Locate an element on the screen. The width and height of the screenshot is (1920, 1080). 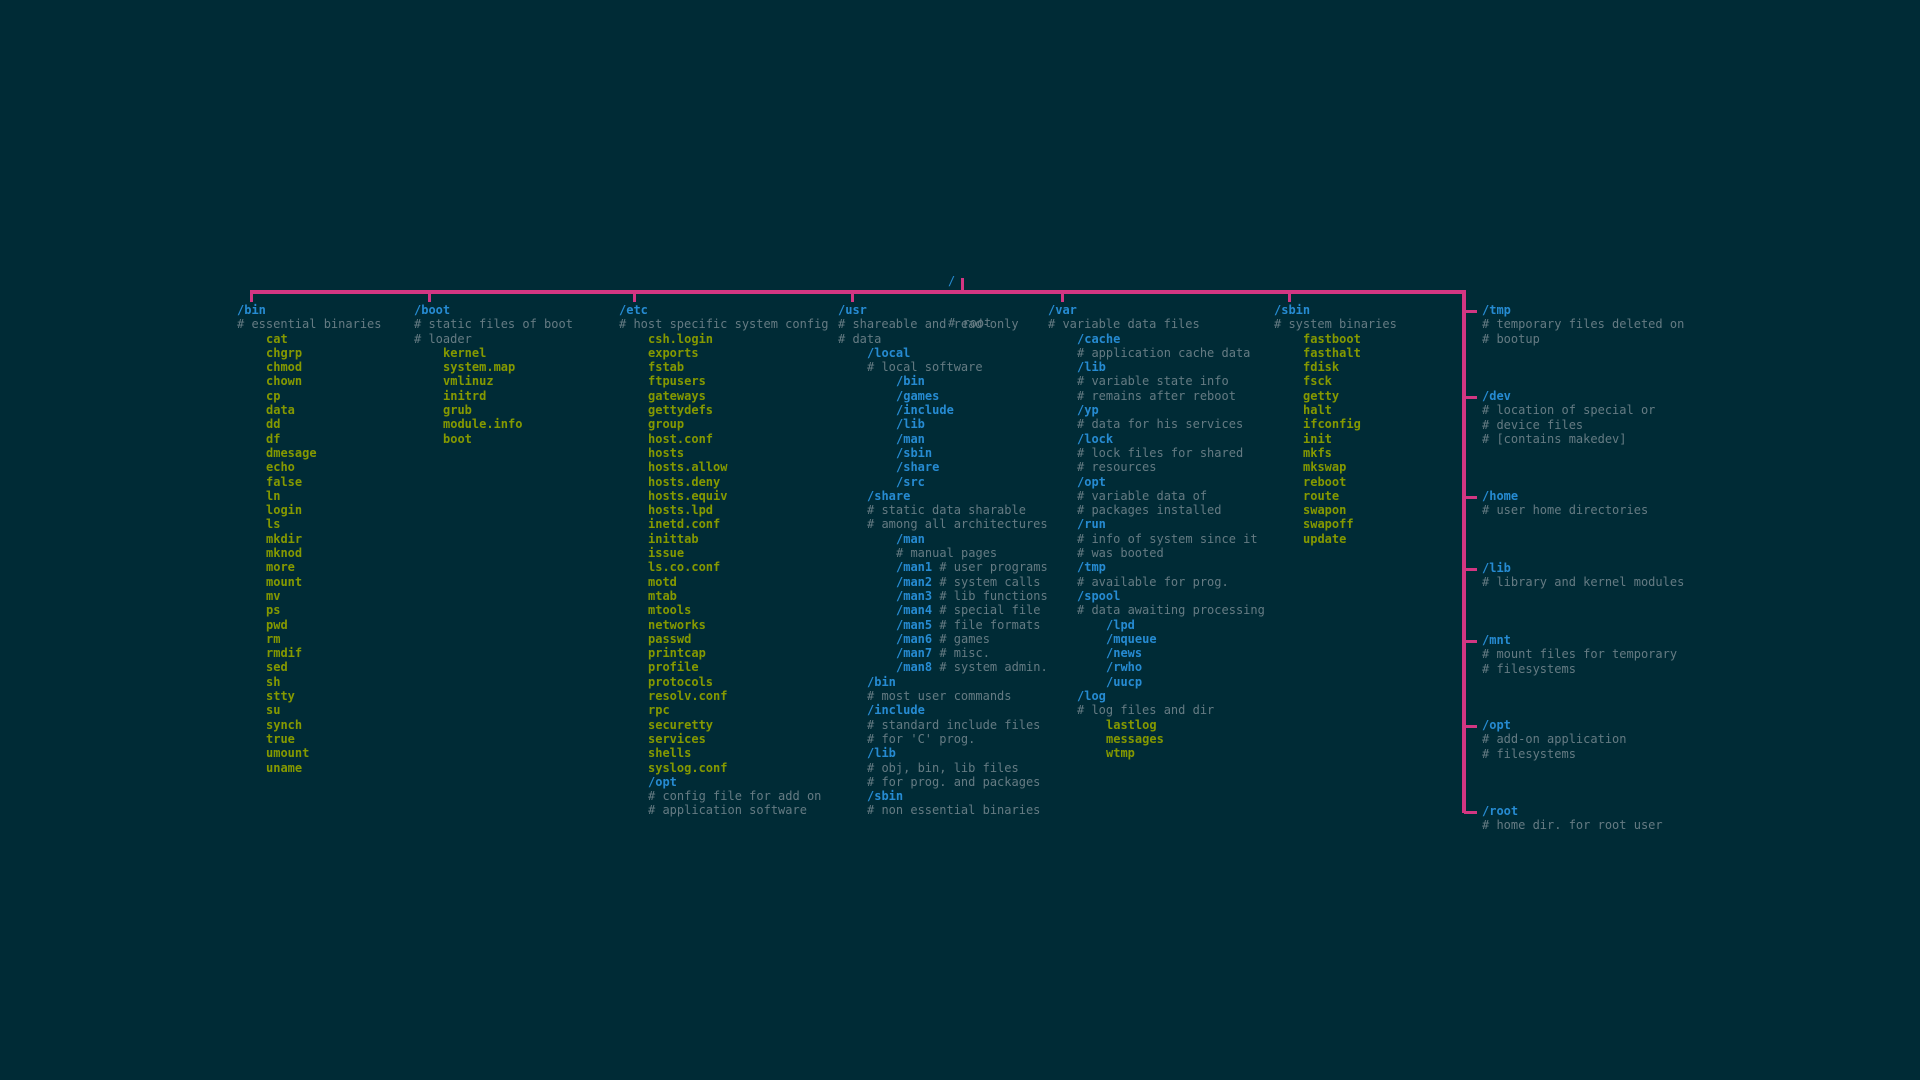
entry-name: ps is located at coordinates (273, 610).